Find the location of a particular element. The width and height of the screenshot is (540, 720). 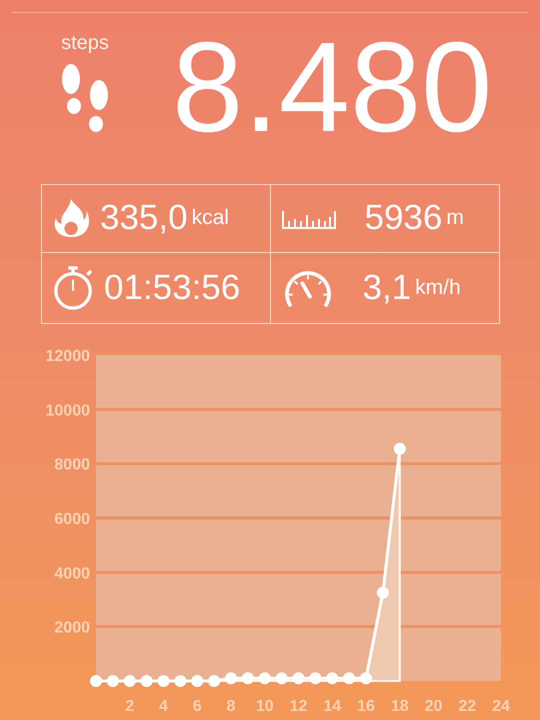

distance-value: 5936 is located at coordinates (403, 218).